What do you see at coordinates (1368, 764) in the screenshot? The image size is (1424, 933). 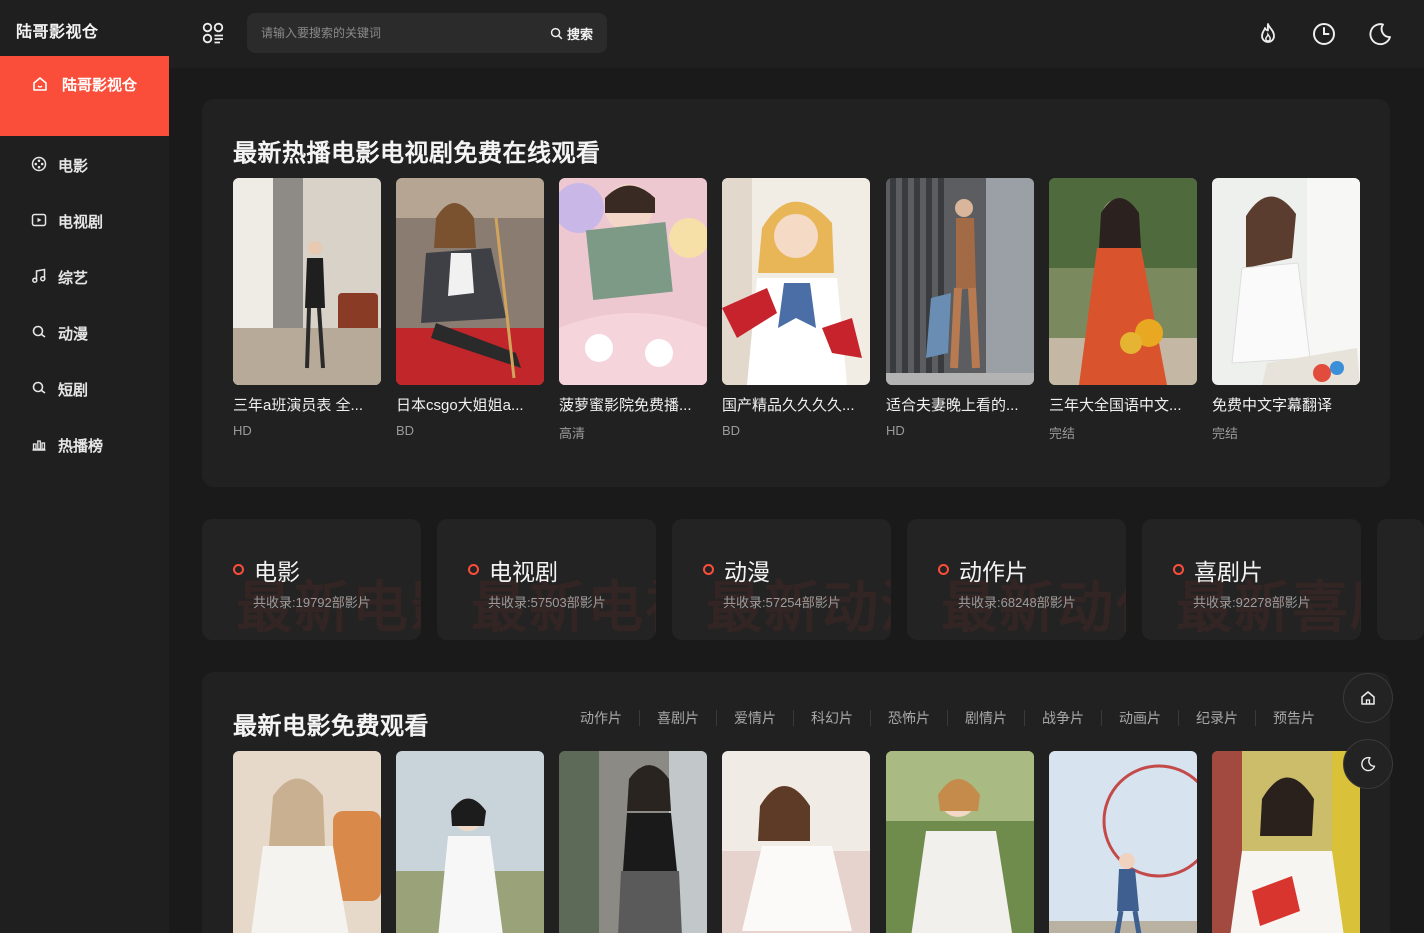 I see `theme-toggle-button` at bounding box center [1368, 764].